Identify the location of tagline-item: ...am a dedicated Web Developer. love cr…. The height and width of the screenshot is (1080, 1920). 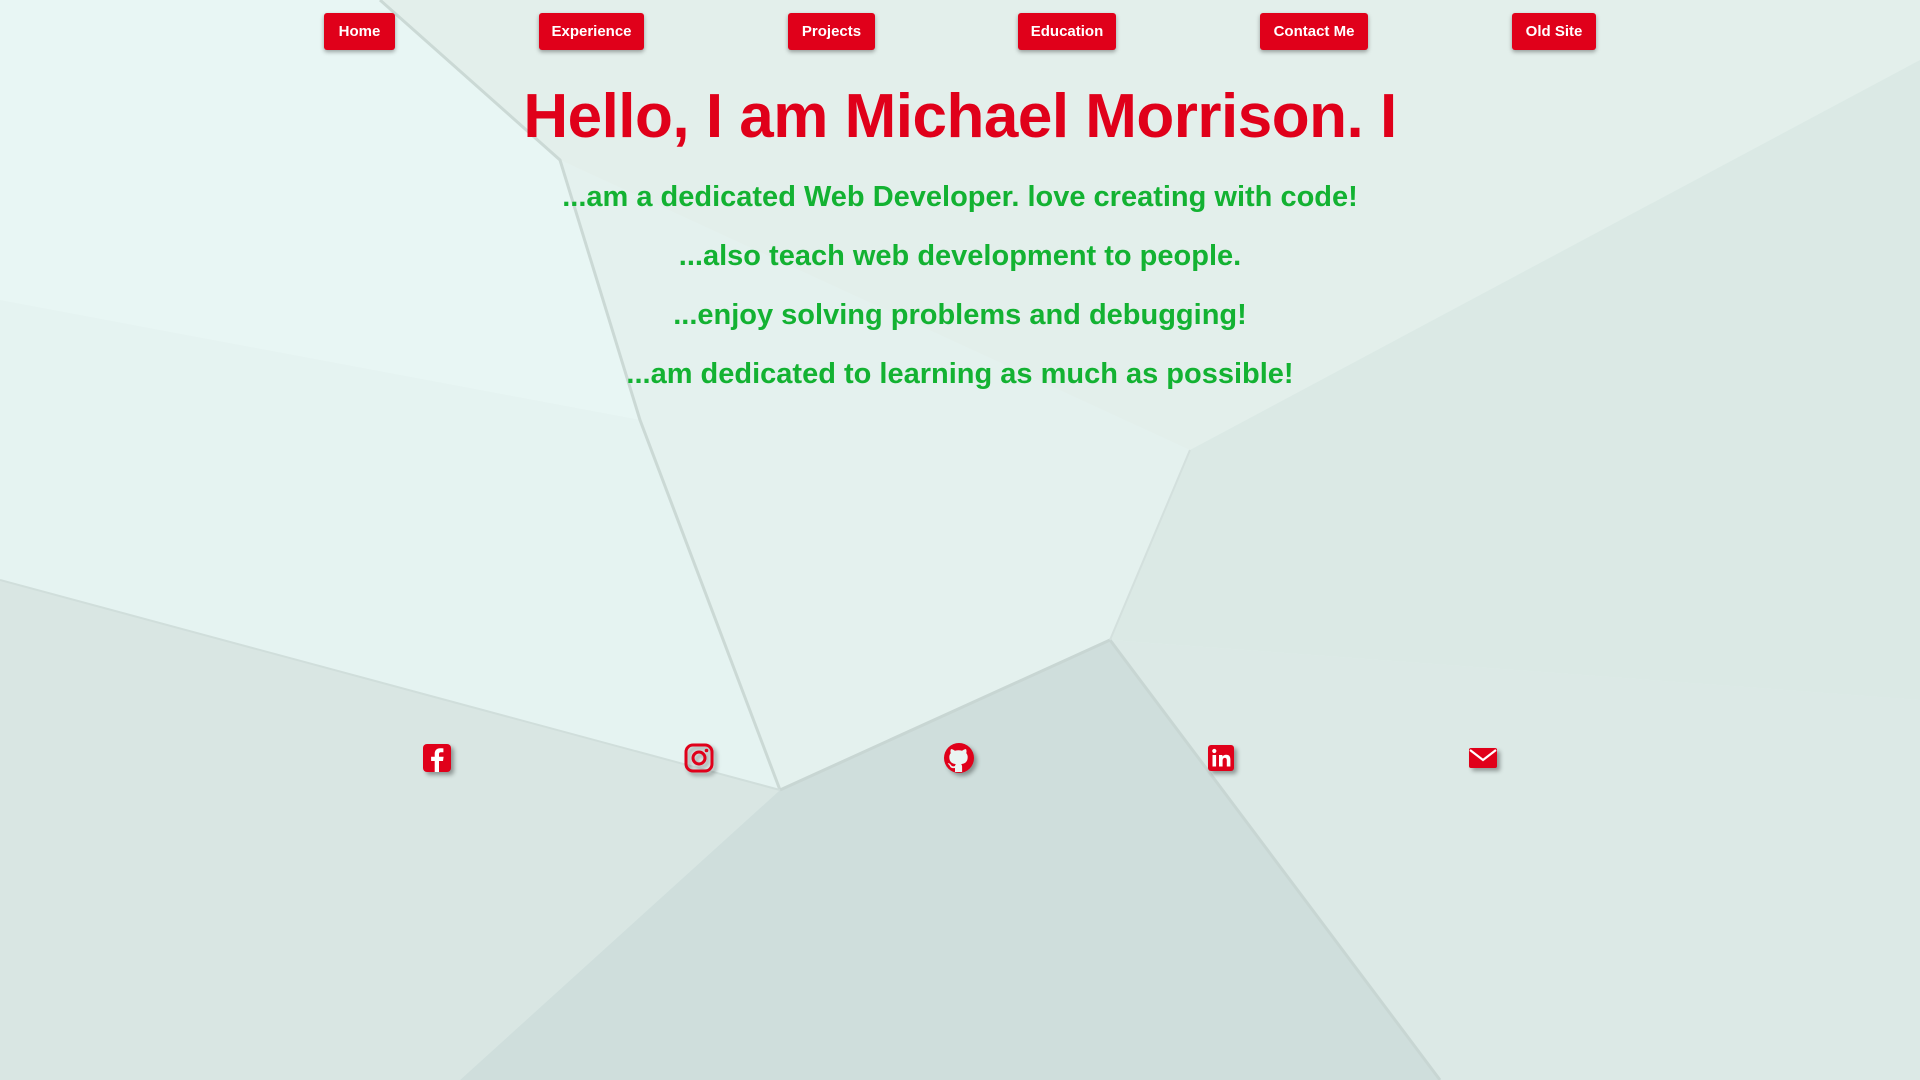
(960, 197).